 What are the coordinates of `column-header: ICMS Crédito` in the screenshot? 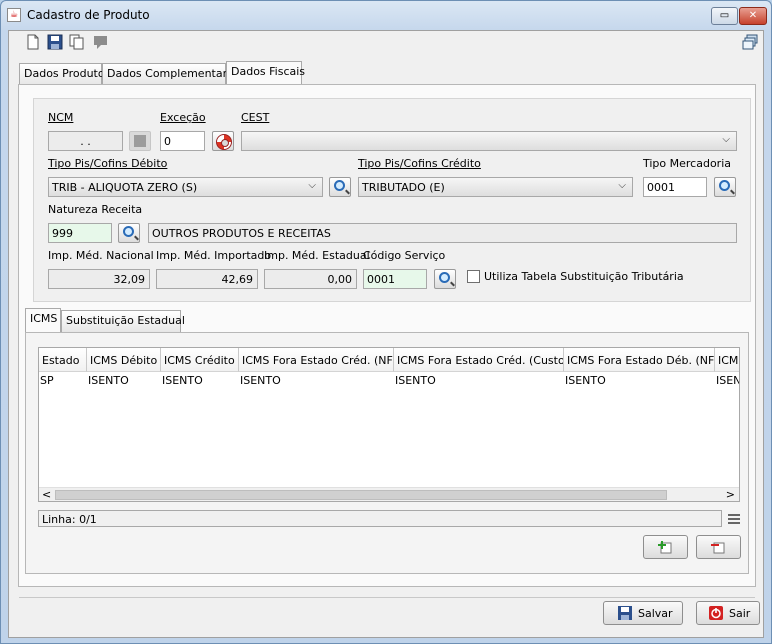 It's located at (200, 360).